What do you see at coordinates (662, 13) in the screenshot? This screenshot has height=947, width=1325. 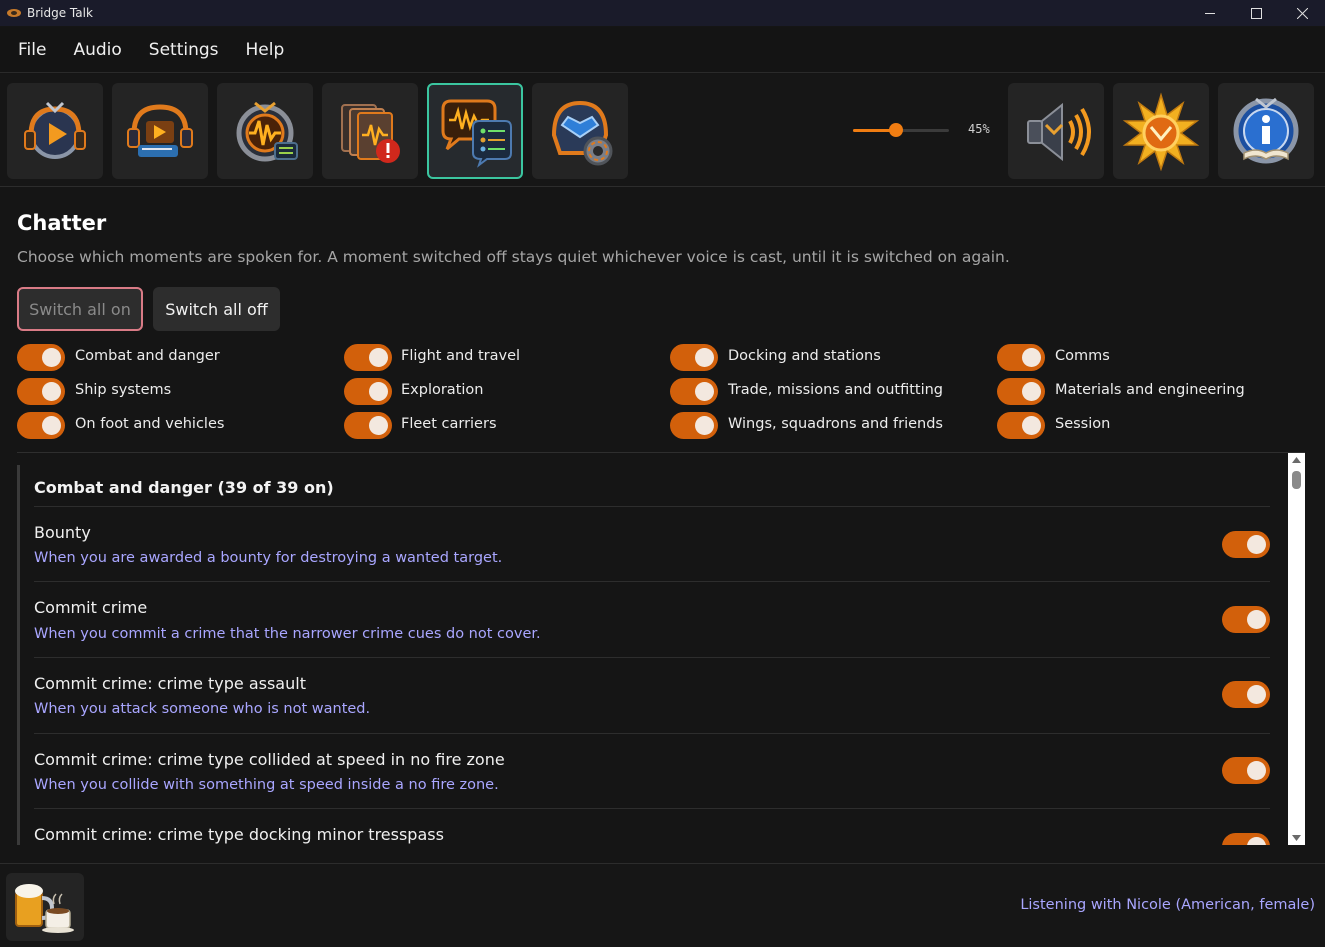 I see `title-bar: Bridge Talk` at bounding box center [662, 13].